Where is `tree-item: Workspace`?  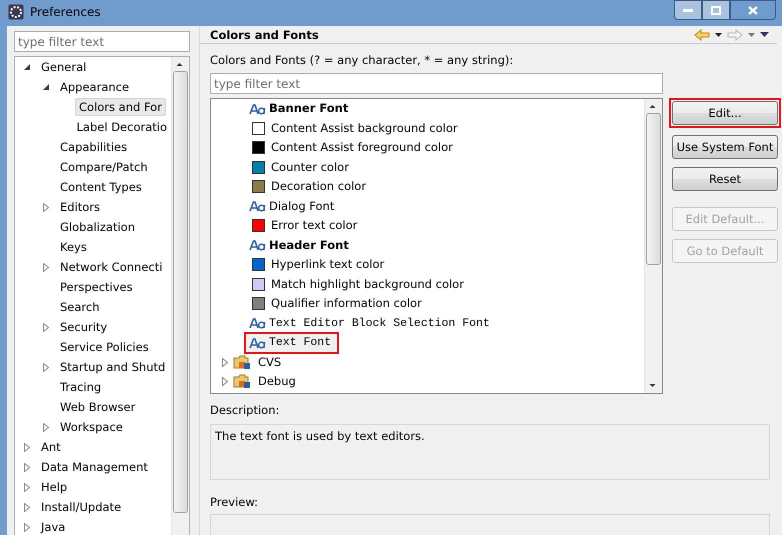
tree-item: Workspace is located at coordinates (91, 427).